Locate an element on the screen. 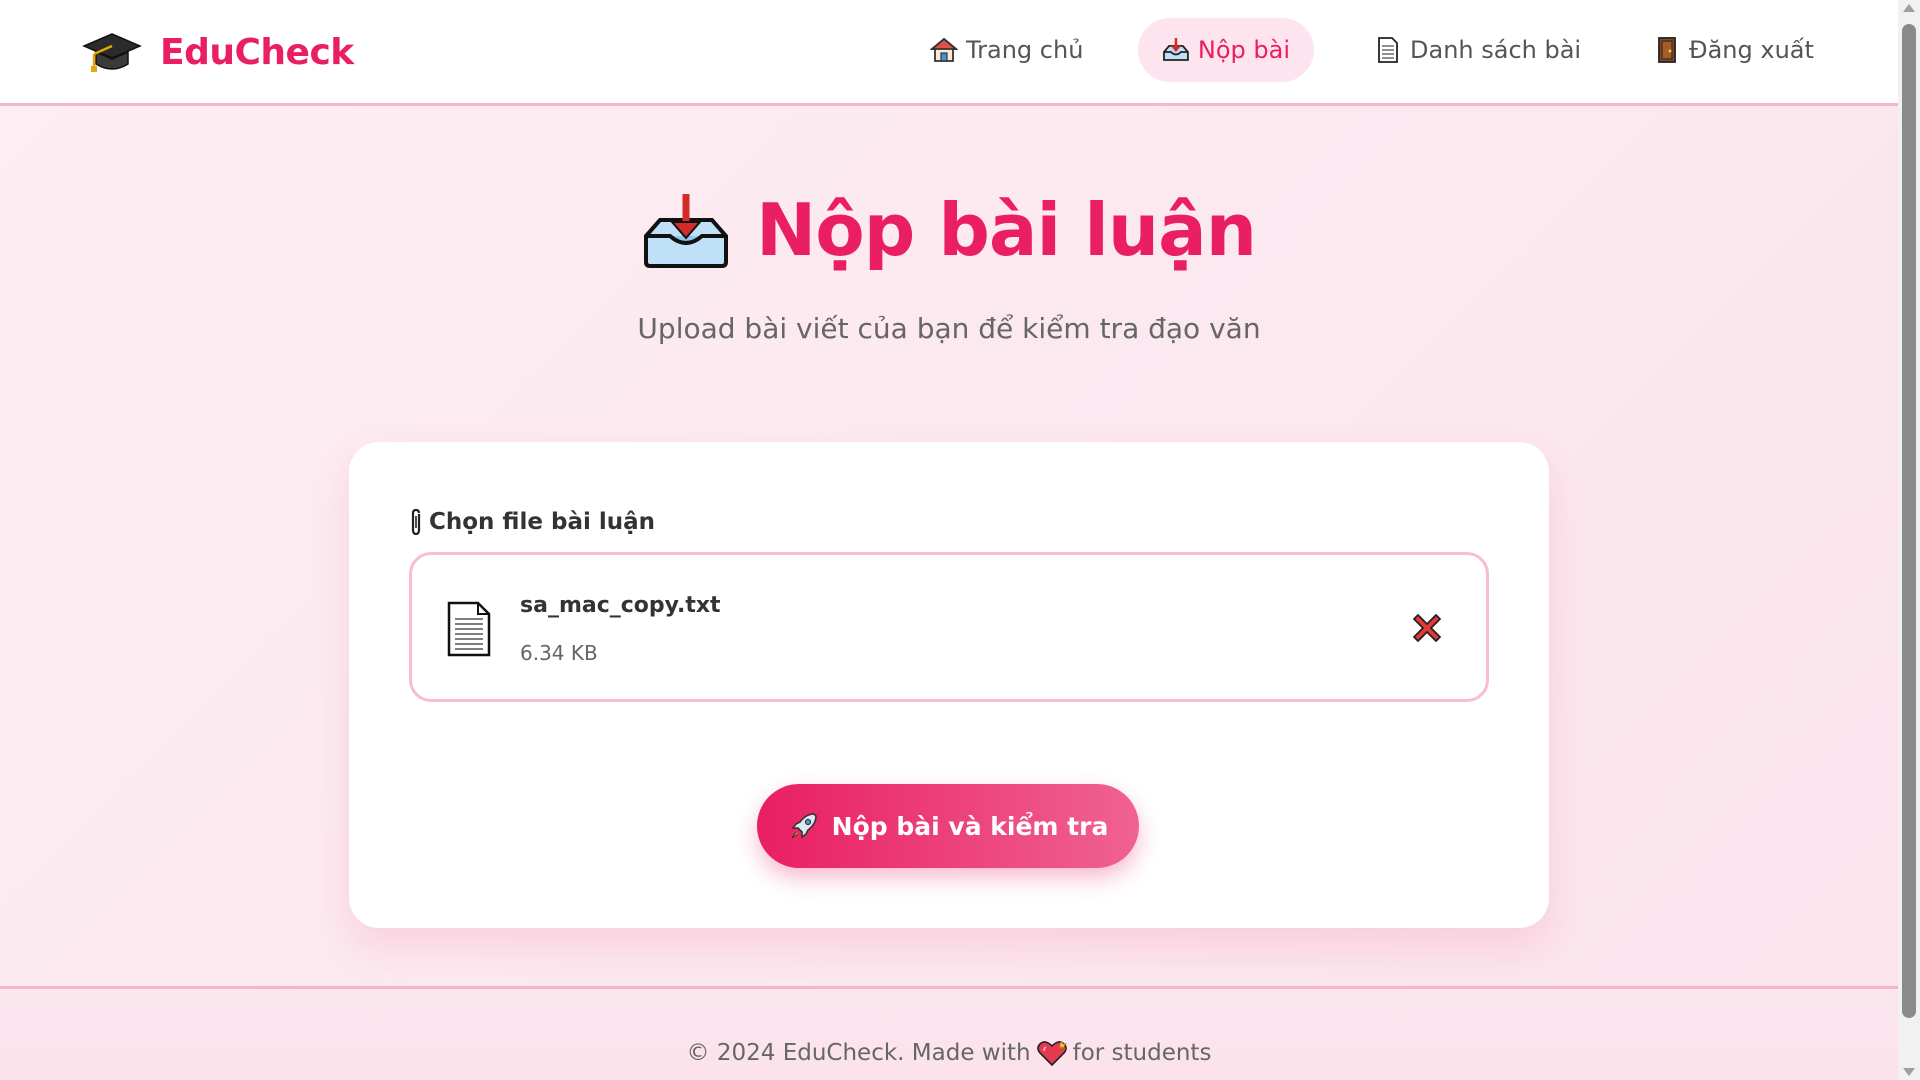 The width and height of the screenshot is (1920, 1080). paperclip-icon is located at coordinates (416, 522).